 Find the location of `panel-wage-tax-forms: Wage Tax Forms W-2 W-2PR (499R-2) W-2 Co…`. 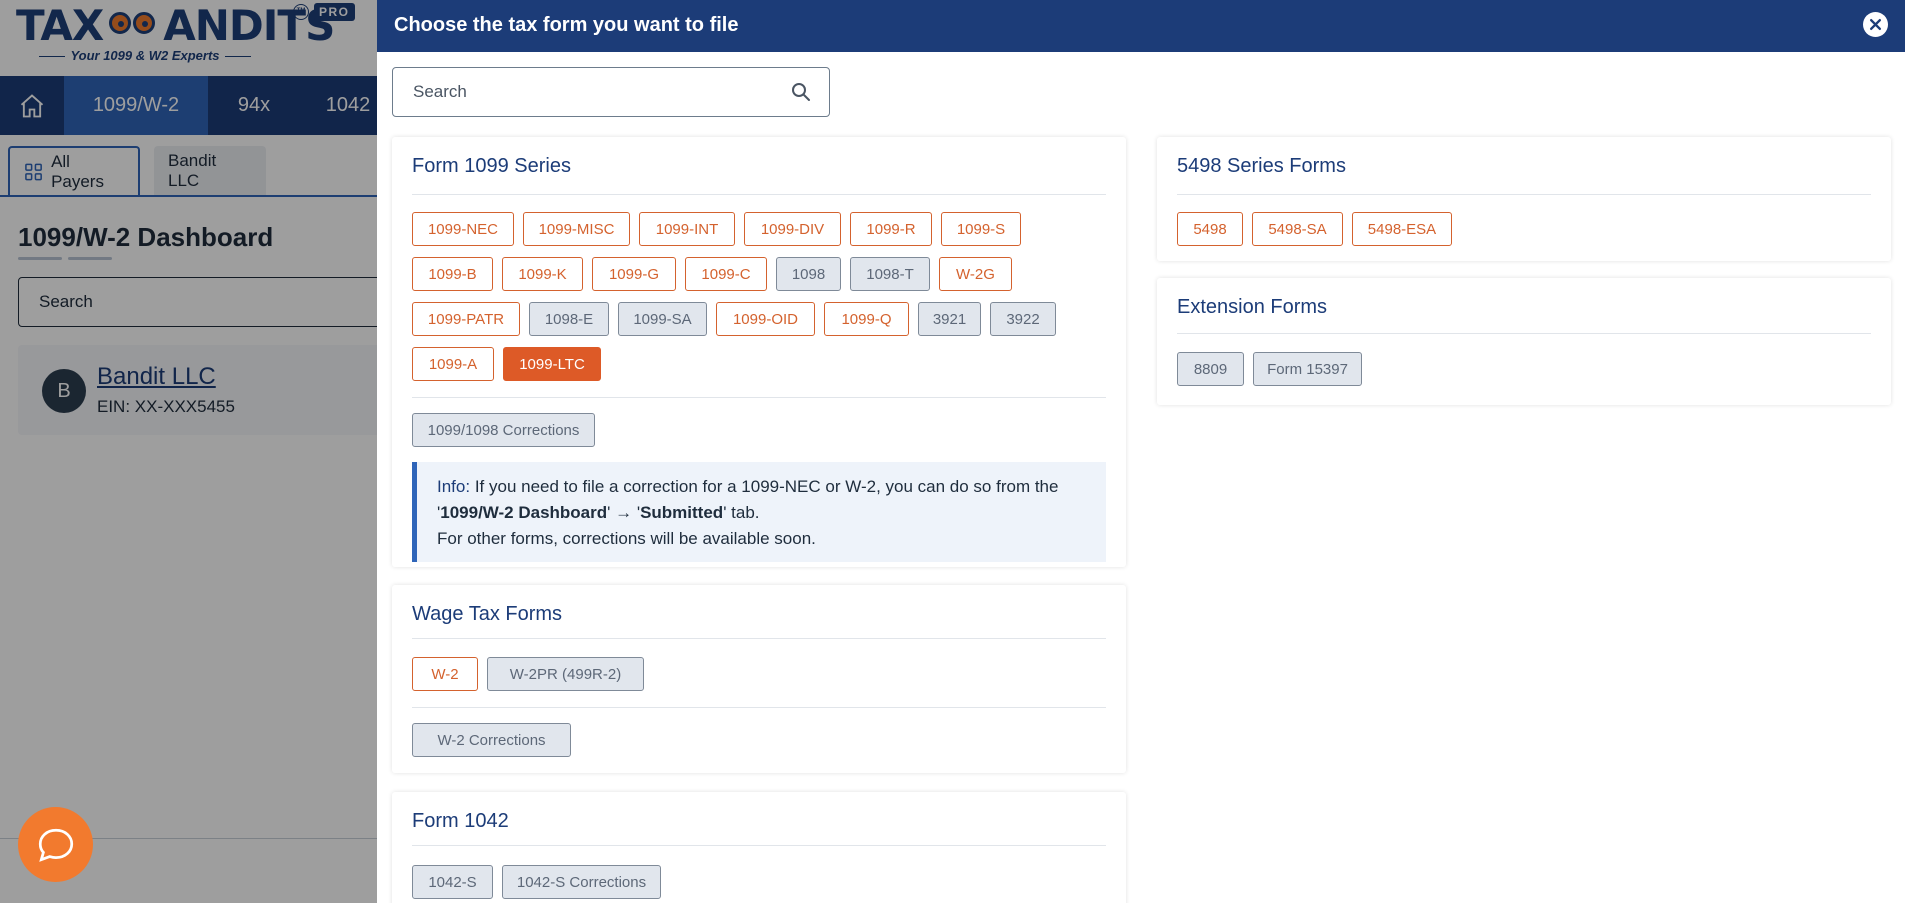

panel-wage-tax-forms: Wage Tax Forms W-2 W-2PR (499R-2) W-2 Co… is located at coordinates (759, 679).